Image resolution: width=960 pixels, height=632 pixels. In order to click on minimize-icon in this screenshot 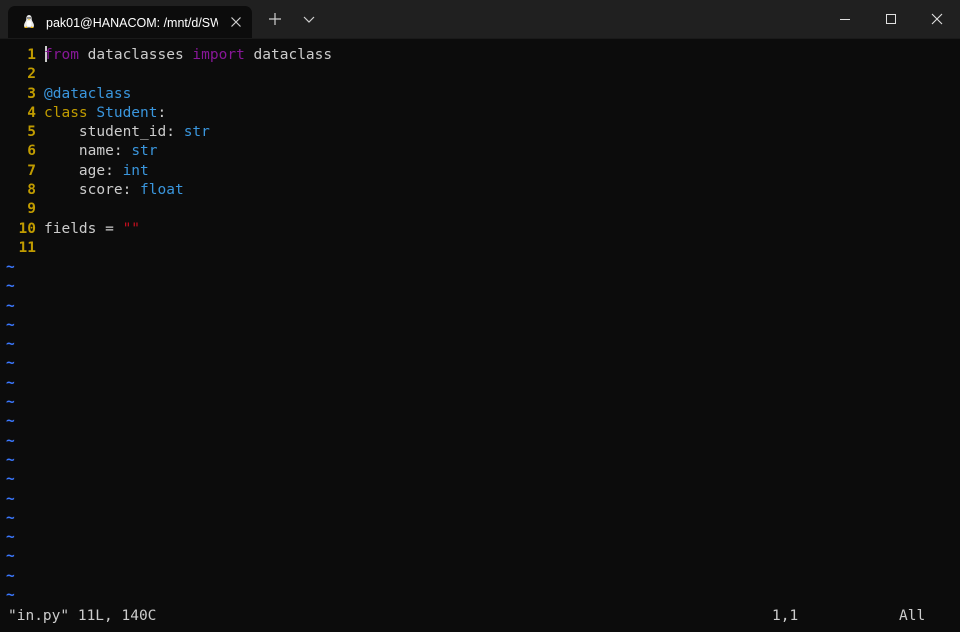, I will do `click(845, 19)`.